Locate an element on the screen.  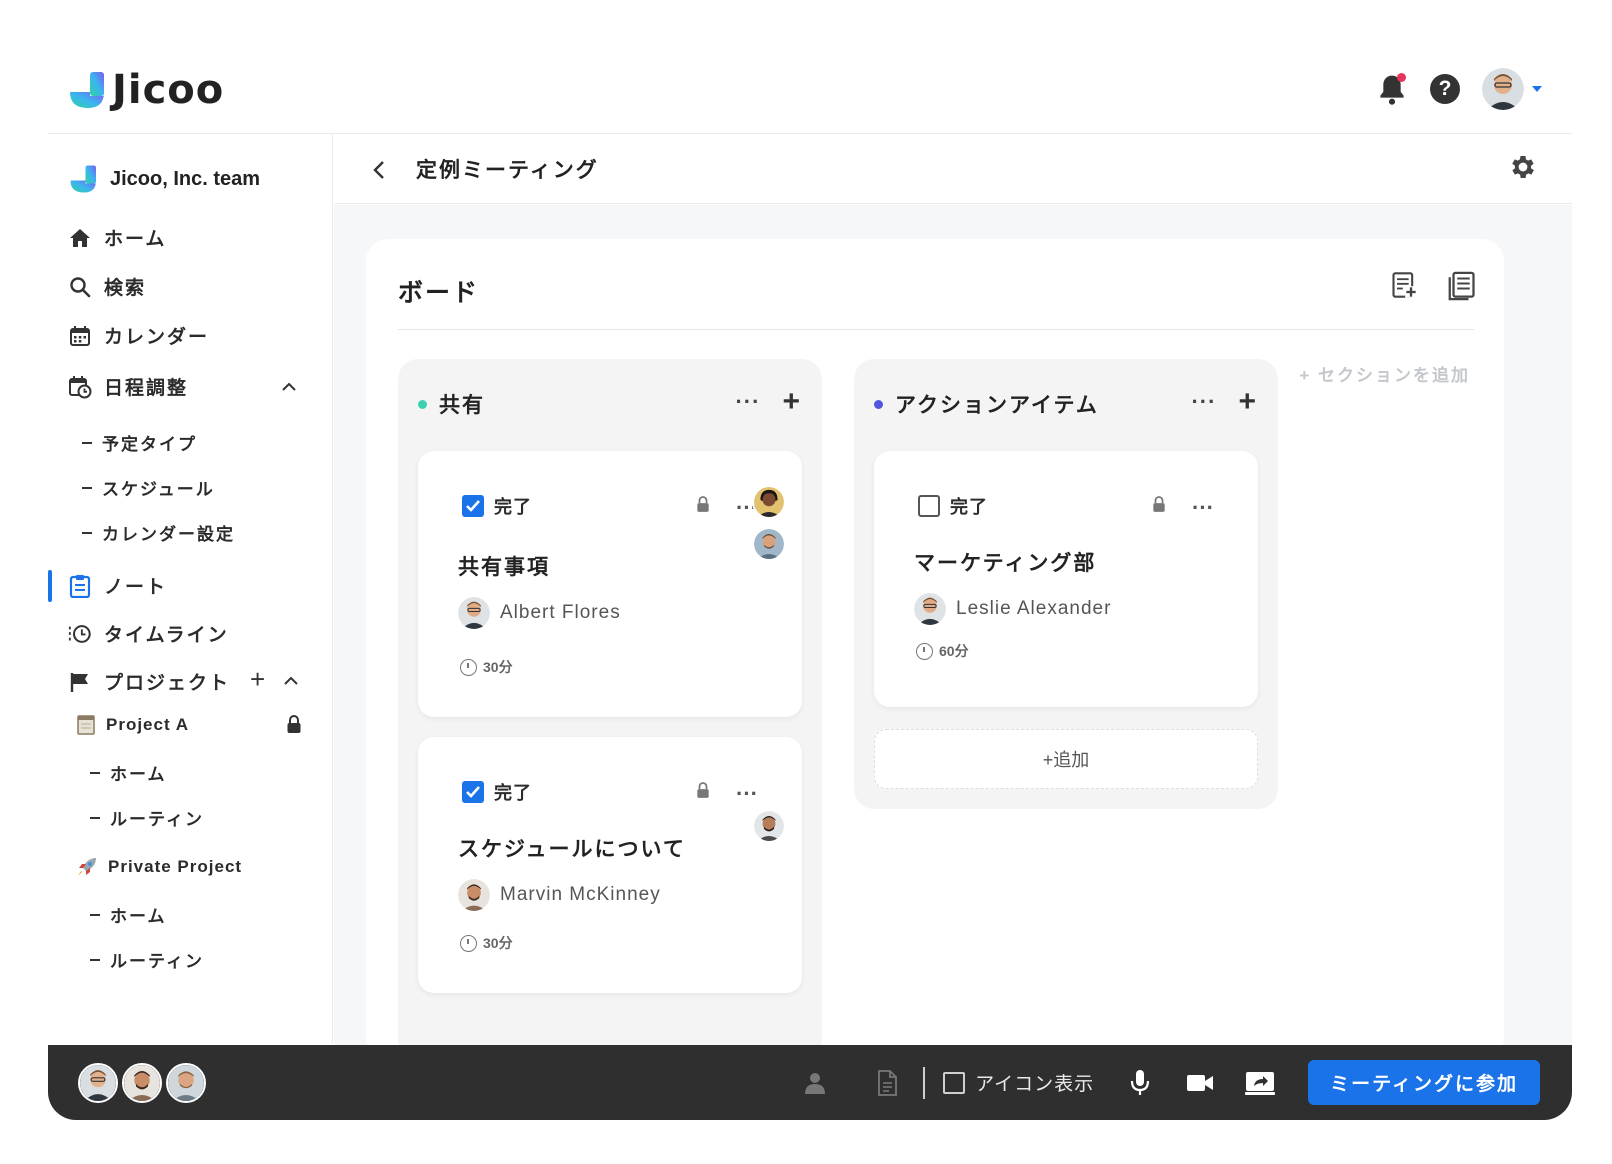
gear-icon is located at coordinates (1523, 167).